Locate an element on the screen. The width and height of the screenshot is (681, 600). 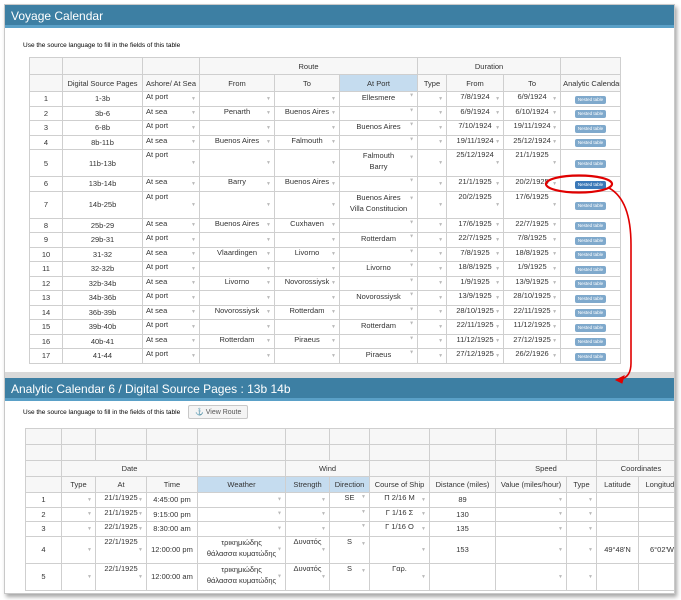
at-port-cell: Buenos Aires ▼ is located at coordinates (378, 128).